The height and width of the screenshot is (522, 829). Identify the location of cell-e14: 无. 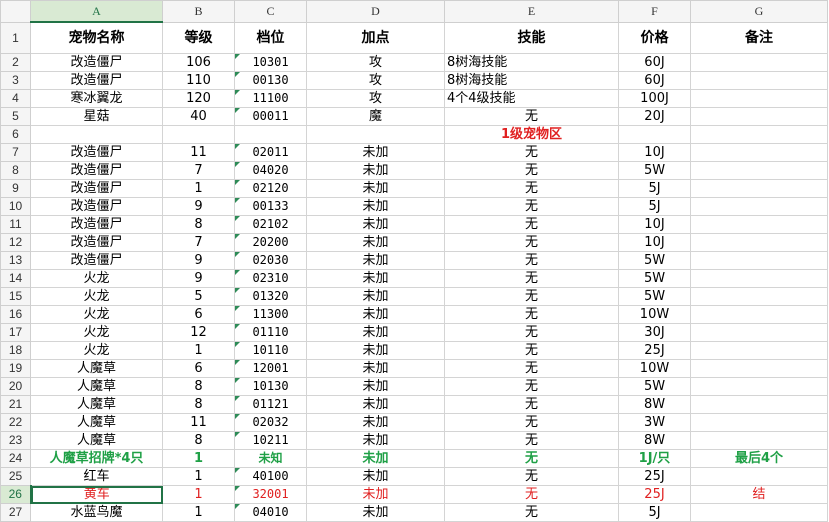
(531, 278).